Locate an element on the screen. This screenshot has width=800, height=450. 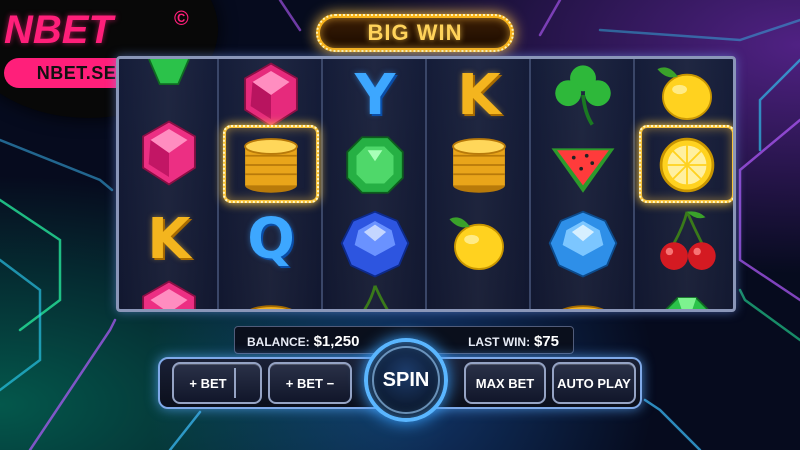
lemon-half-symbol is located at coordinates (687, 165).